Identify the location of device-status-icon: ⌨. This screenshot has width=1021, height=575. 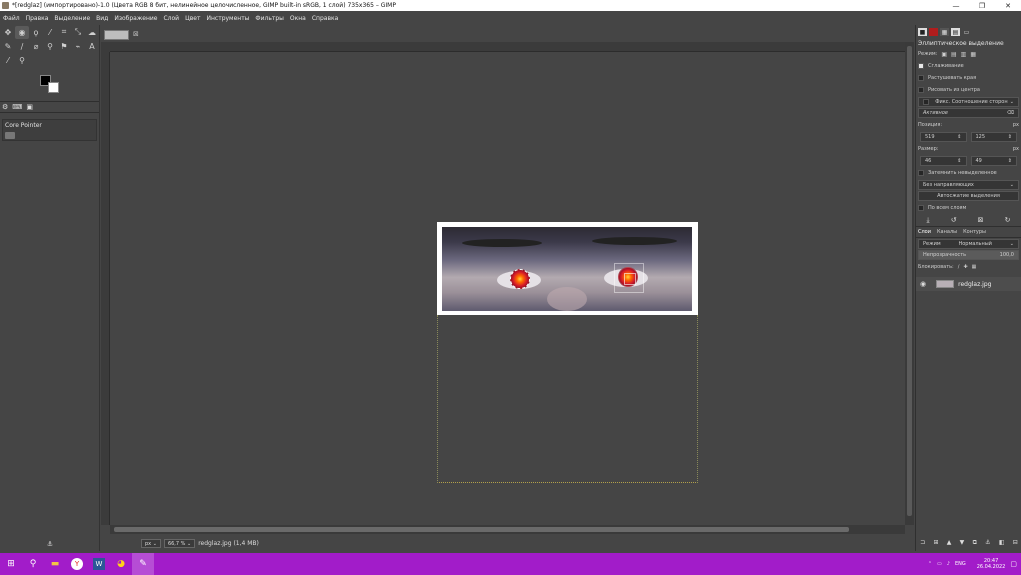
(17, 107).